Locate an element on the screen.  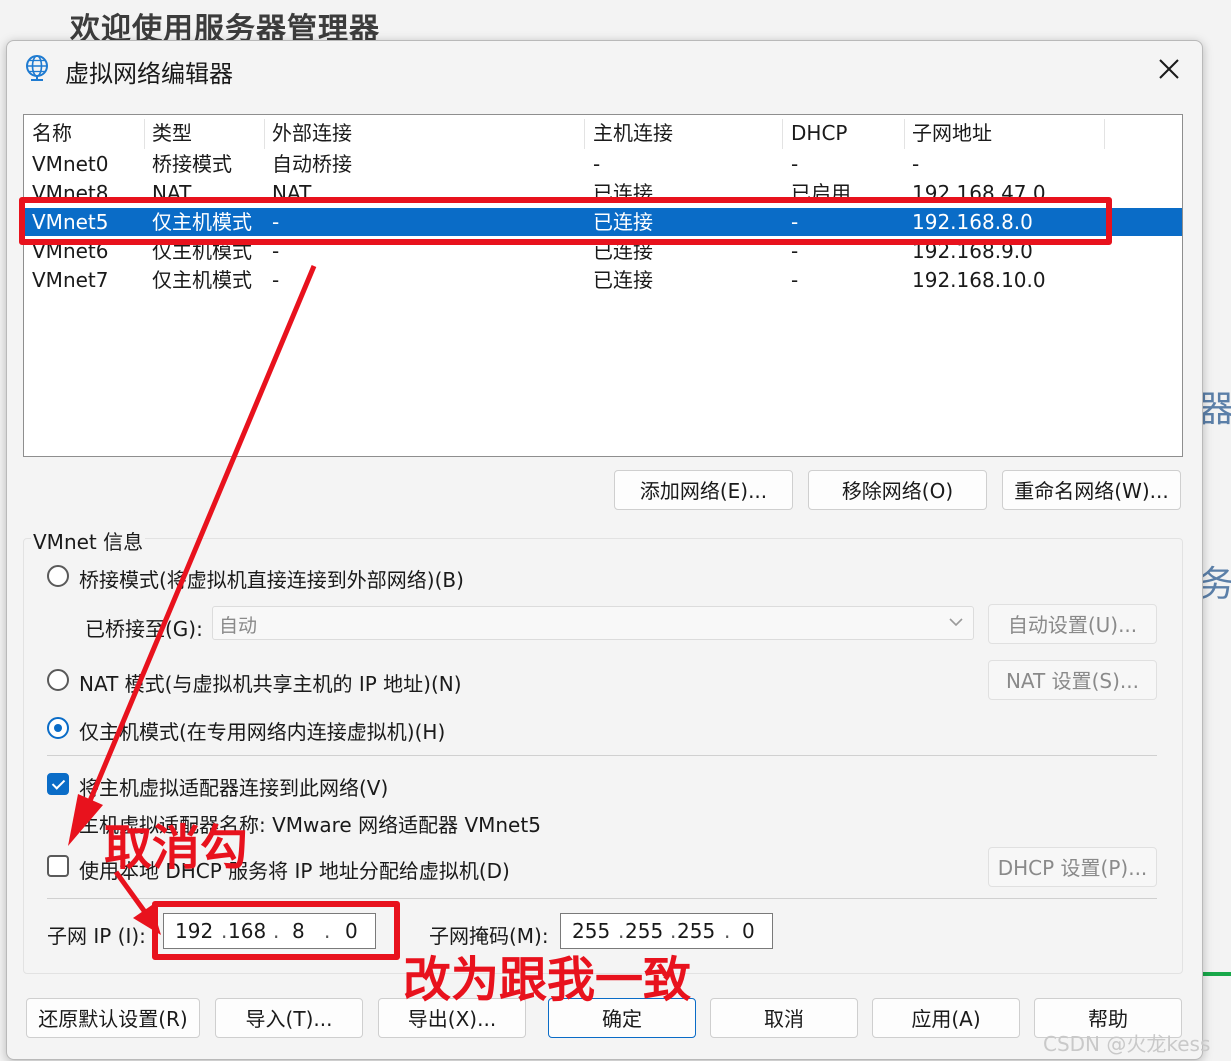
watermark: CSDN @火龙kess is located at coordinates (1127, 1044).